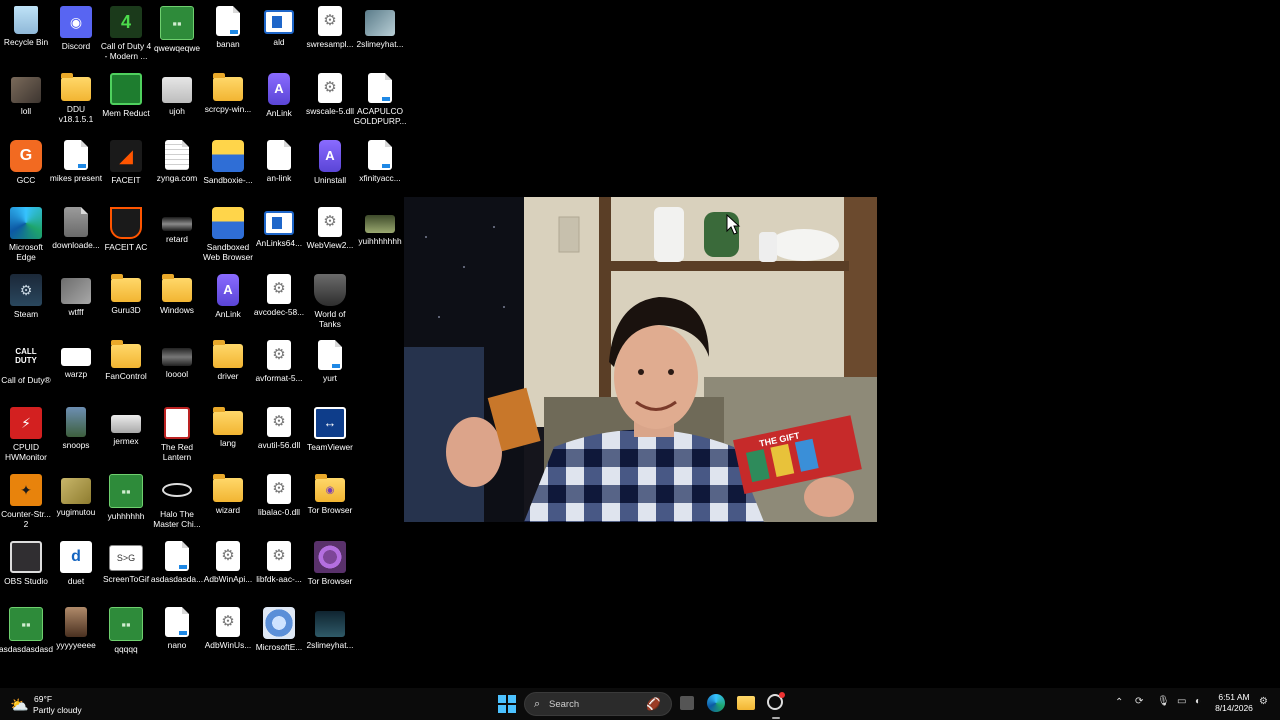  I want to click on desktop-icon-mem-reduct: Mem Reduct, so click(126, 100).